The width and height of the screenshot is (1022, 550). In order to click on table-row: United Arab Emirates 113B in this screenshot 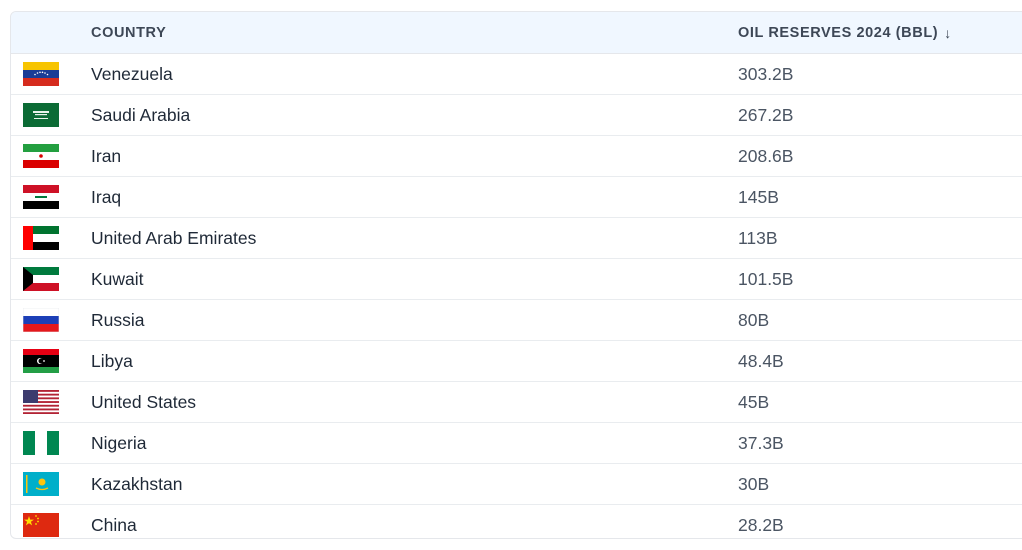, I will do `click(516, 238)`.